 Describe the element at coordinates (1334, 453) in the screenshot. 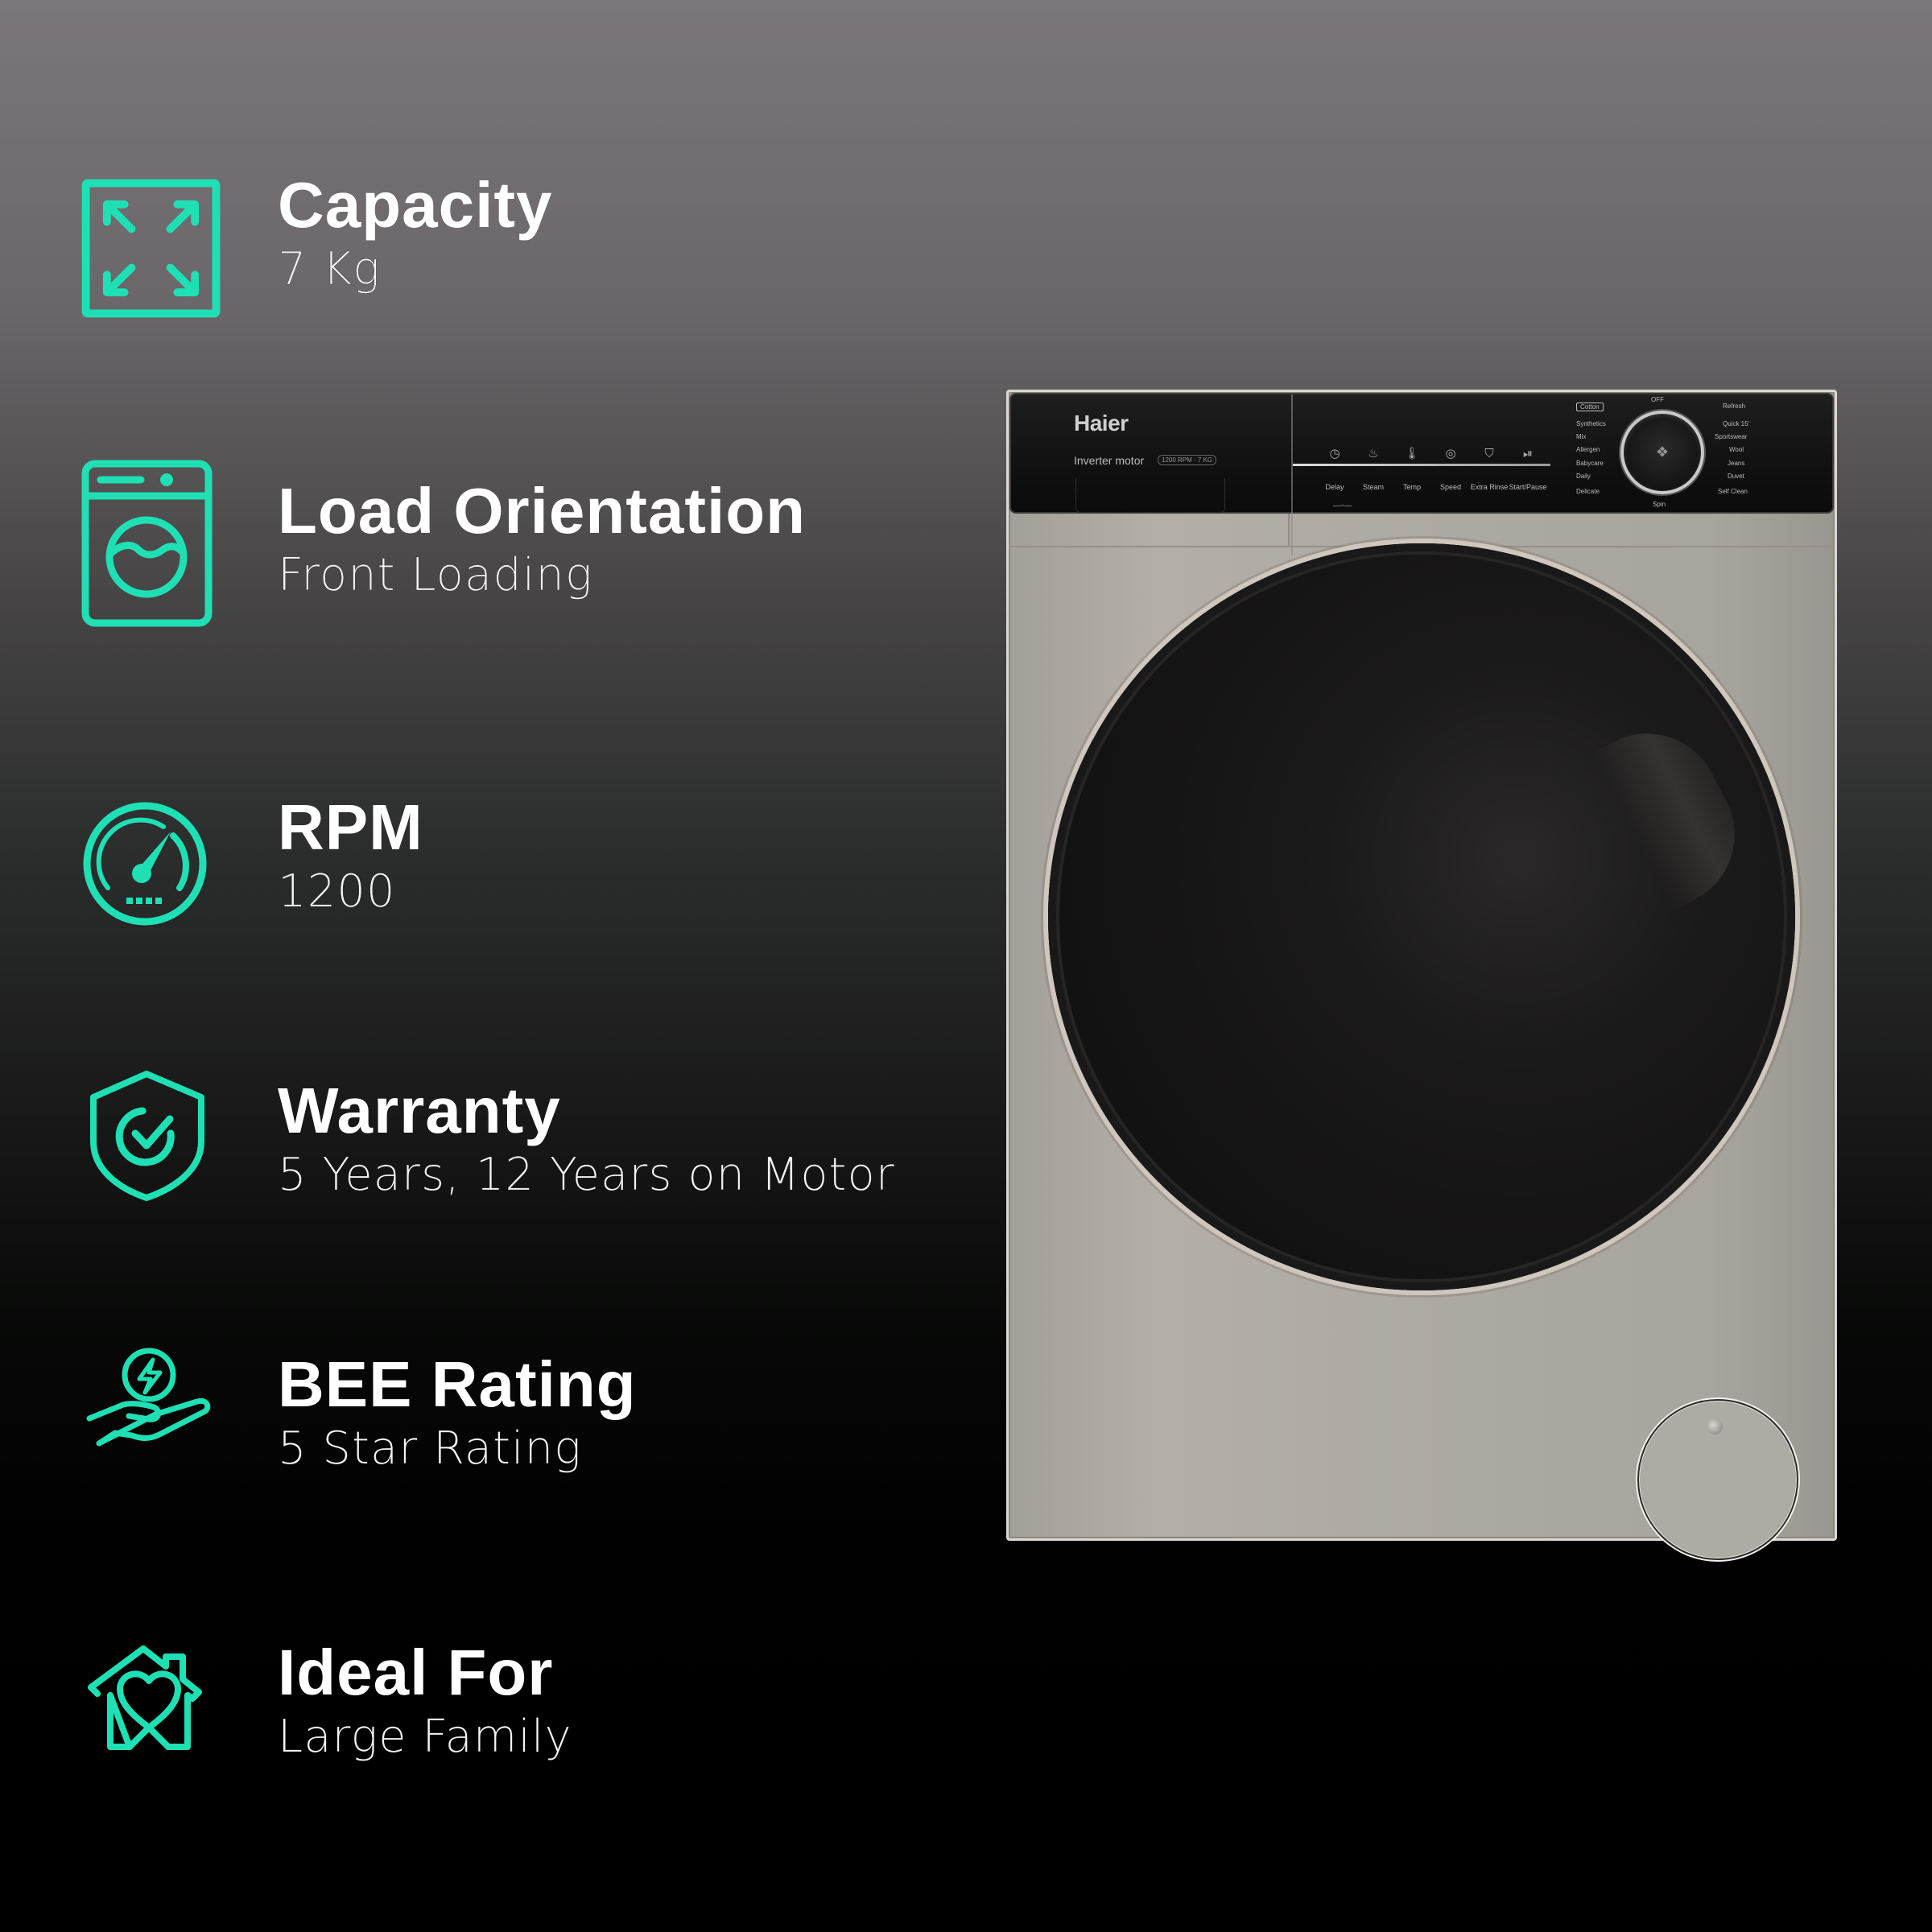

I see `clock-icon: ◷` at that location.